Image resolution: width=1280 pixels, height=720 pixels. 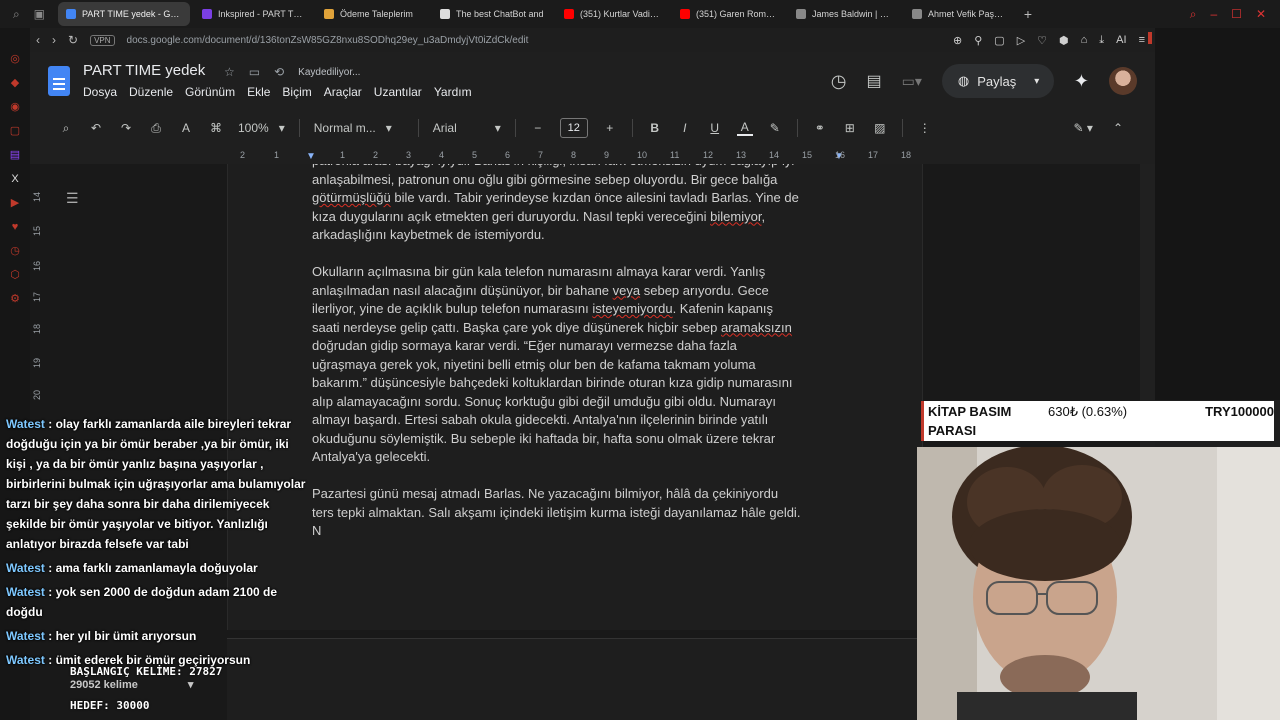 What do you see at coordinates (15, 83) in the screenshot?
I see `aria-icon: ◆` at bounding box center [15, 83].